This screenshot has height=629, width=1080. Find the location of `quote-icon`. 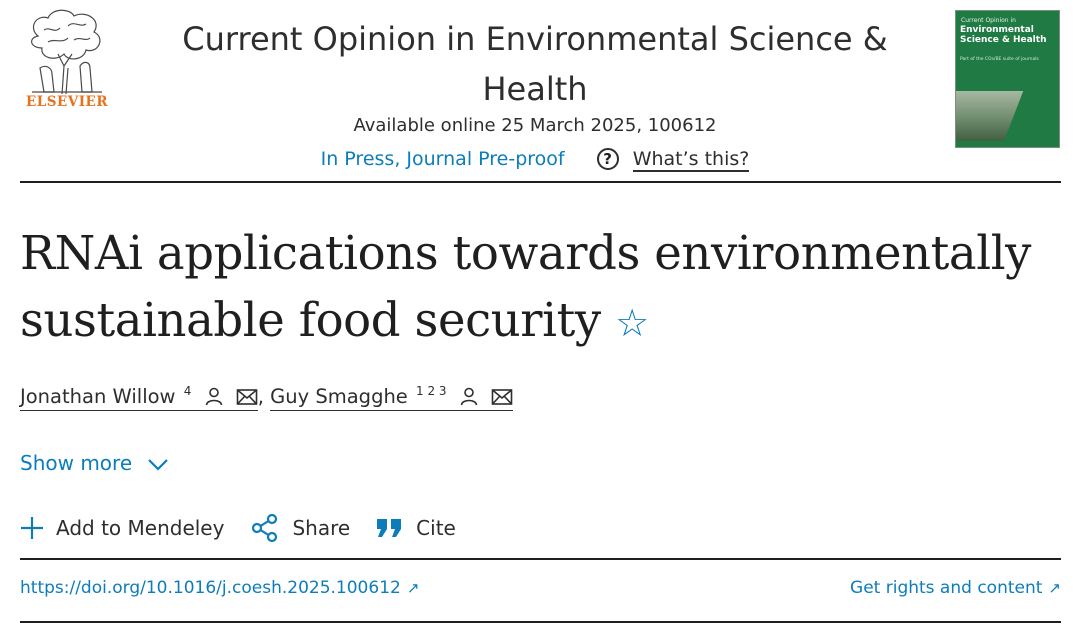

quote-icon is located at coordinates (389, 528).